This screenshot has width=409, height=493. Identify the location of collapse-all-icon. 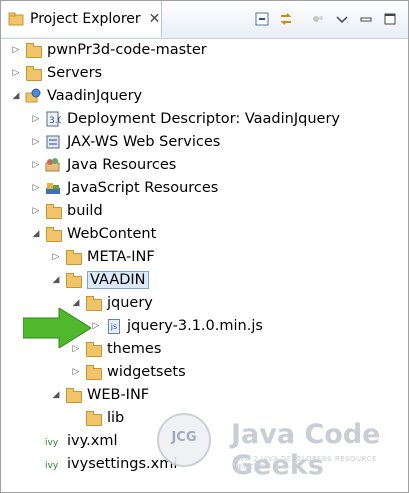
(262, 19).